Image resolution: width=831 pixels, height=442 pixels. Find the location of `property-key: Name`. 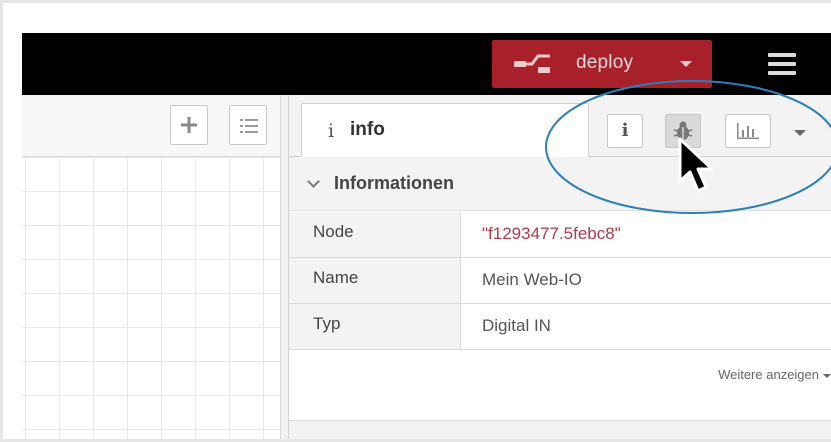

property-key: Name is located at coordinates (375, 280).